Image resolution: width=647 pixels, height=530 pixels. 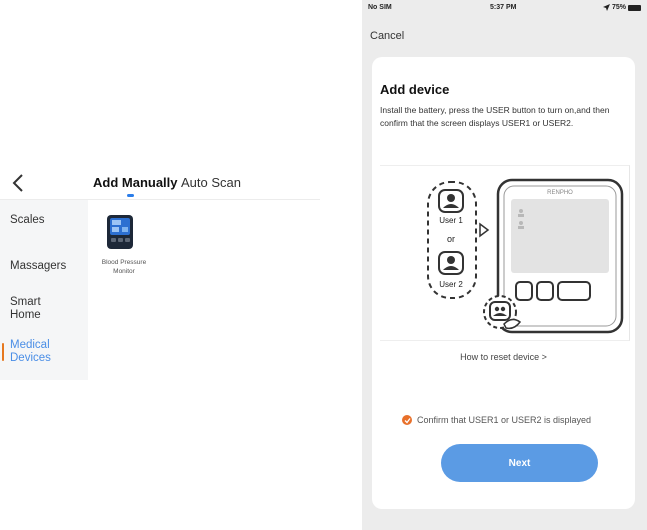 I want to click on tab-add-manually: Add Manually, so click(x=135, y=182).